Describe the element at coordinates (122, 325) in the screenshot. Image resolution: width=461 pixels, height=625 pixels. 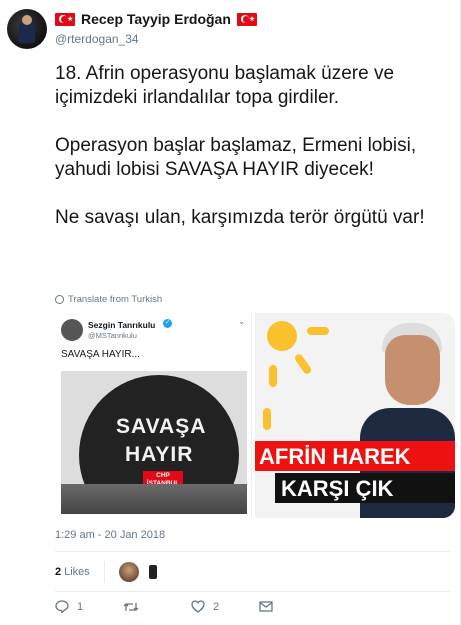
I see `embedded-author-name: Sezgin Tanrıkulu` at that location.